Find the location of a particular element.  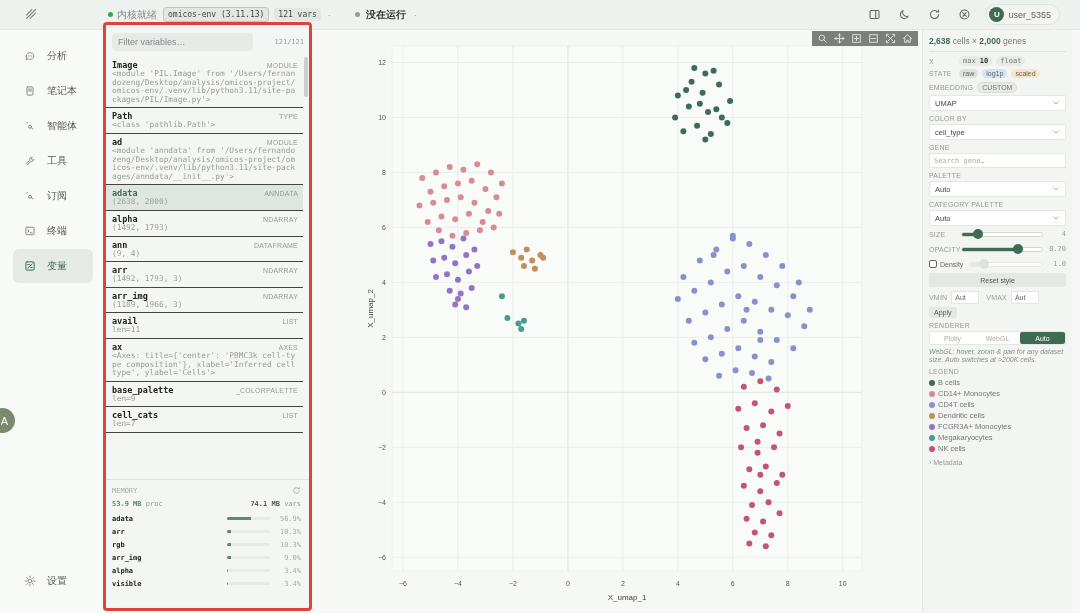

variable-name: ann is located at coordinates (120, 244).